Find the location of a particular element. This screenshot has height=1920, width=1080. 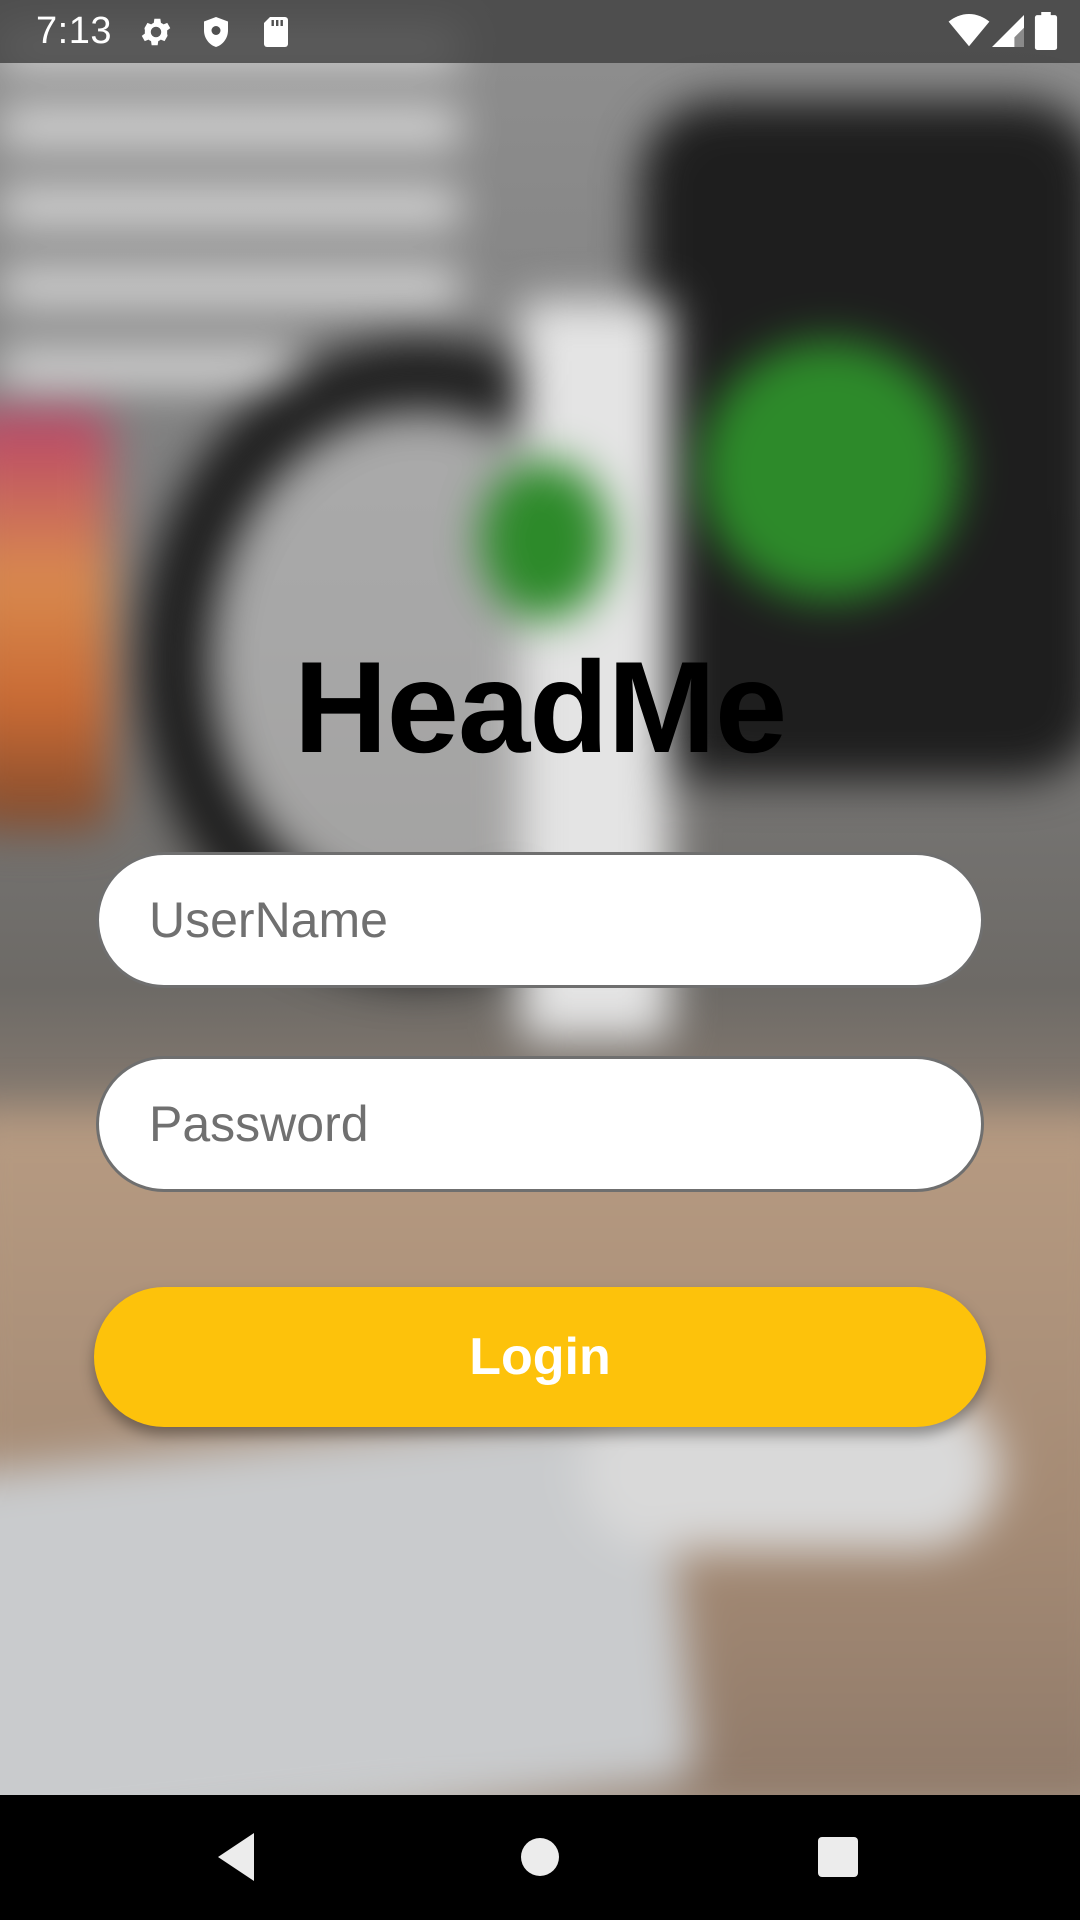

login-button: Login is located at coordinates (540, 1357).